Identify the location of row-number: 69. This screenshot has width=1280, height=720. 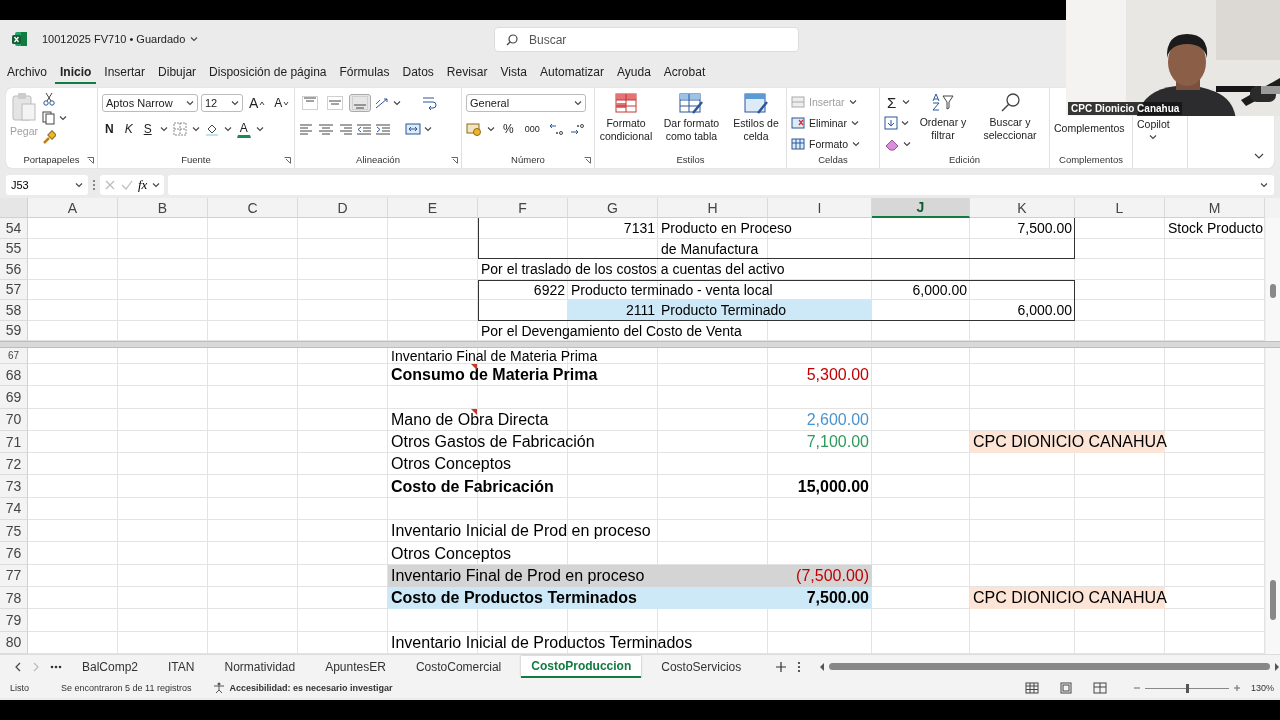
(14, 397).